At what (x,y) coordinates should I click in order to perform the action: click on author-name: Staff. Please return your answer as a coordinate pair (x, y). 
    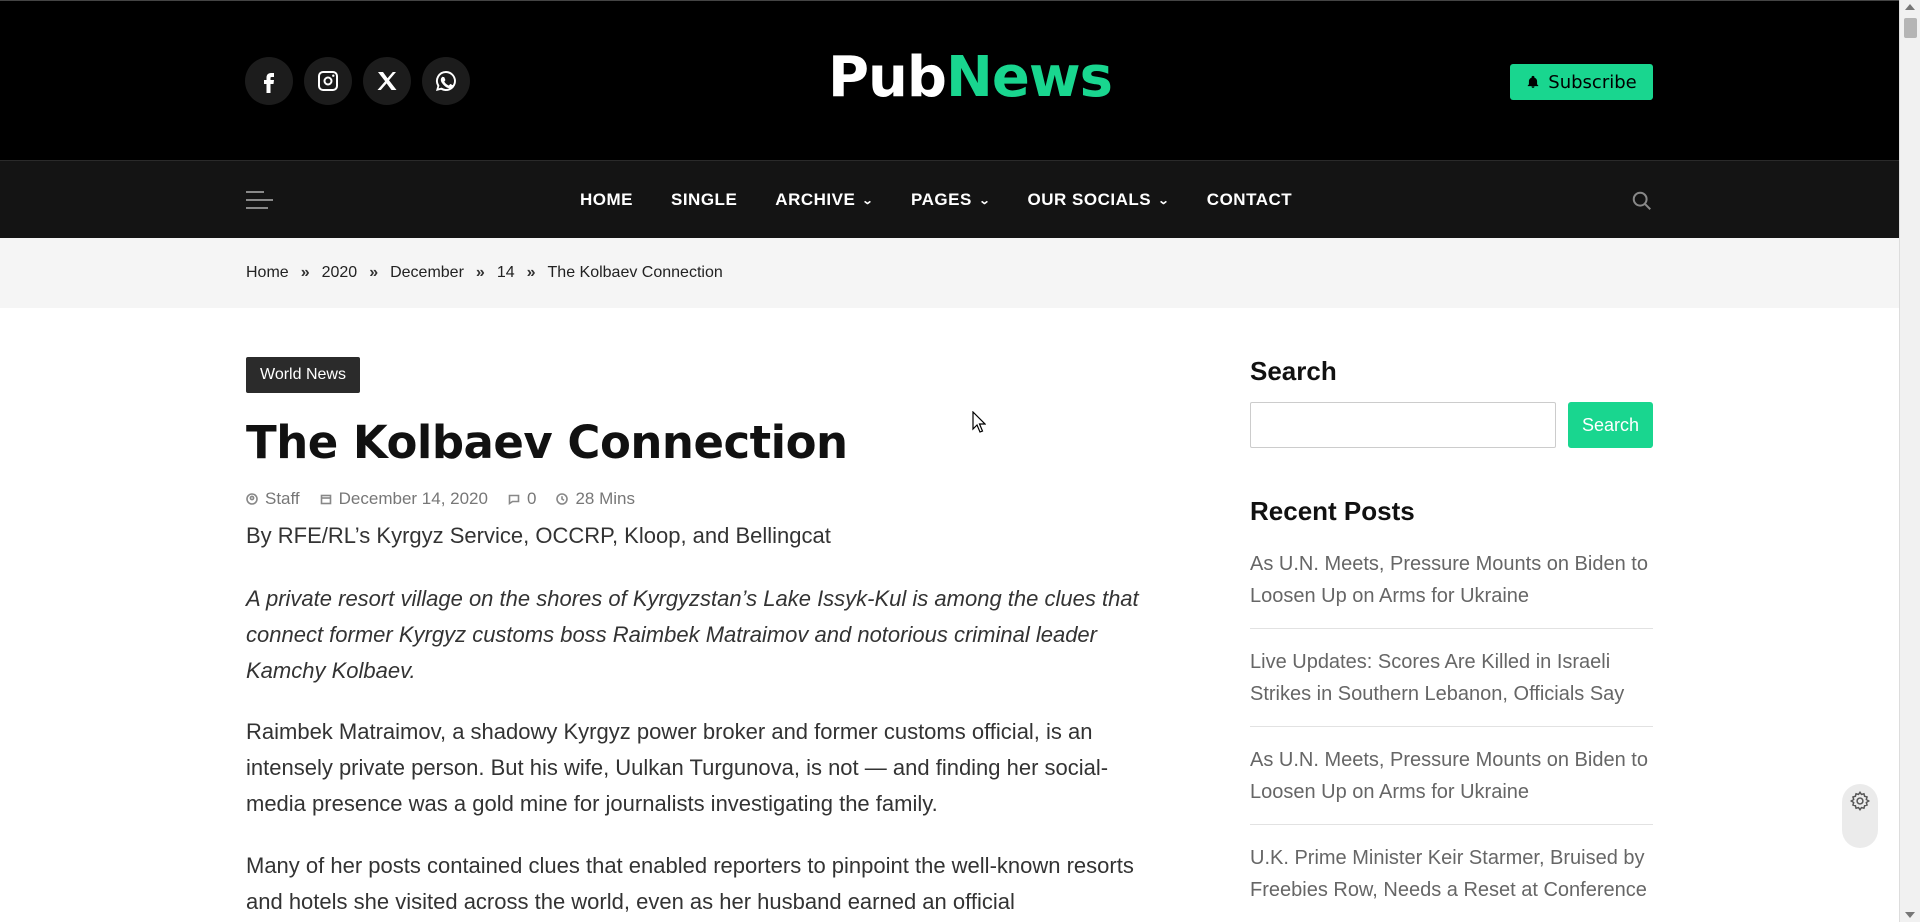
    Looking at the image, I should click on (282, 498).